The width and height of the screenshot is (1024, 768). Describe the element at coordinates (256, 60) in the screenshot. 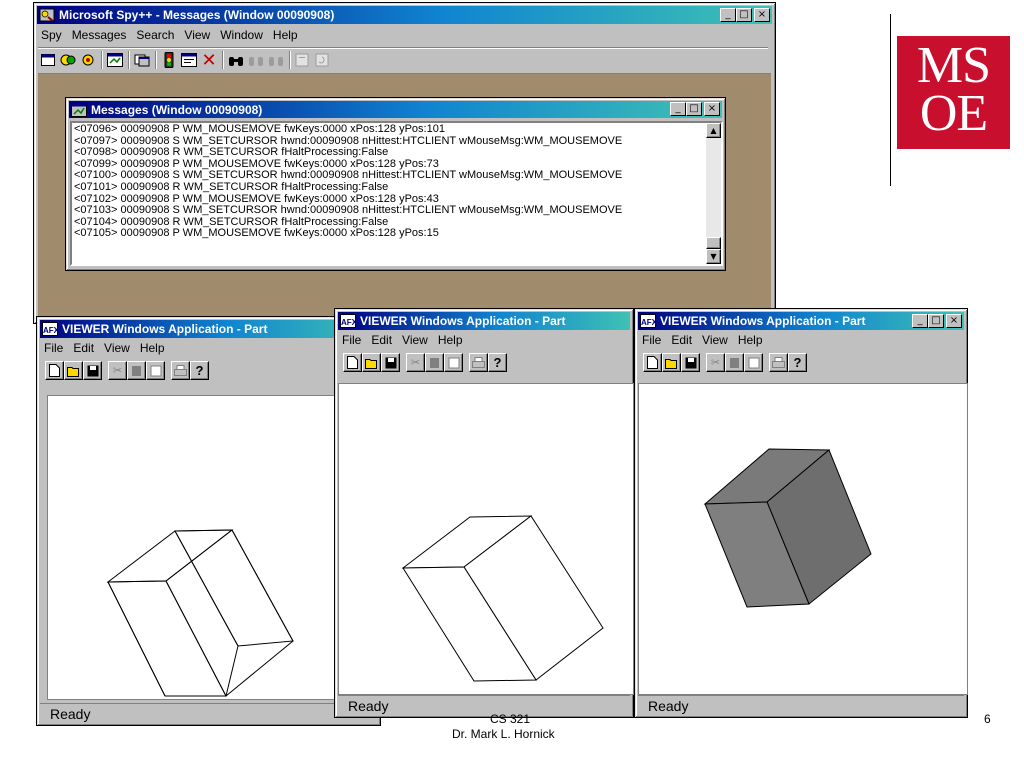

I see `find-next-icon` at that location.